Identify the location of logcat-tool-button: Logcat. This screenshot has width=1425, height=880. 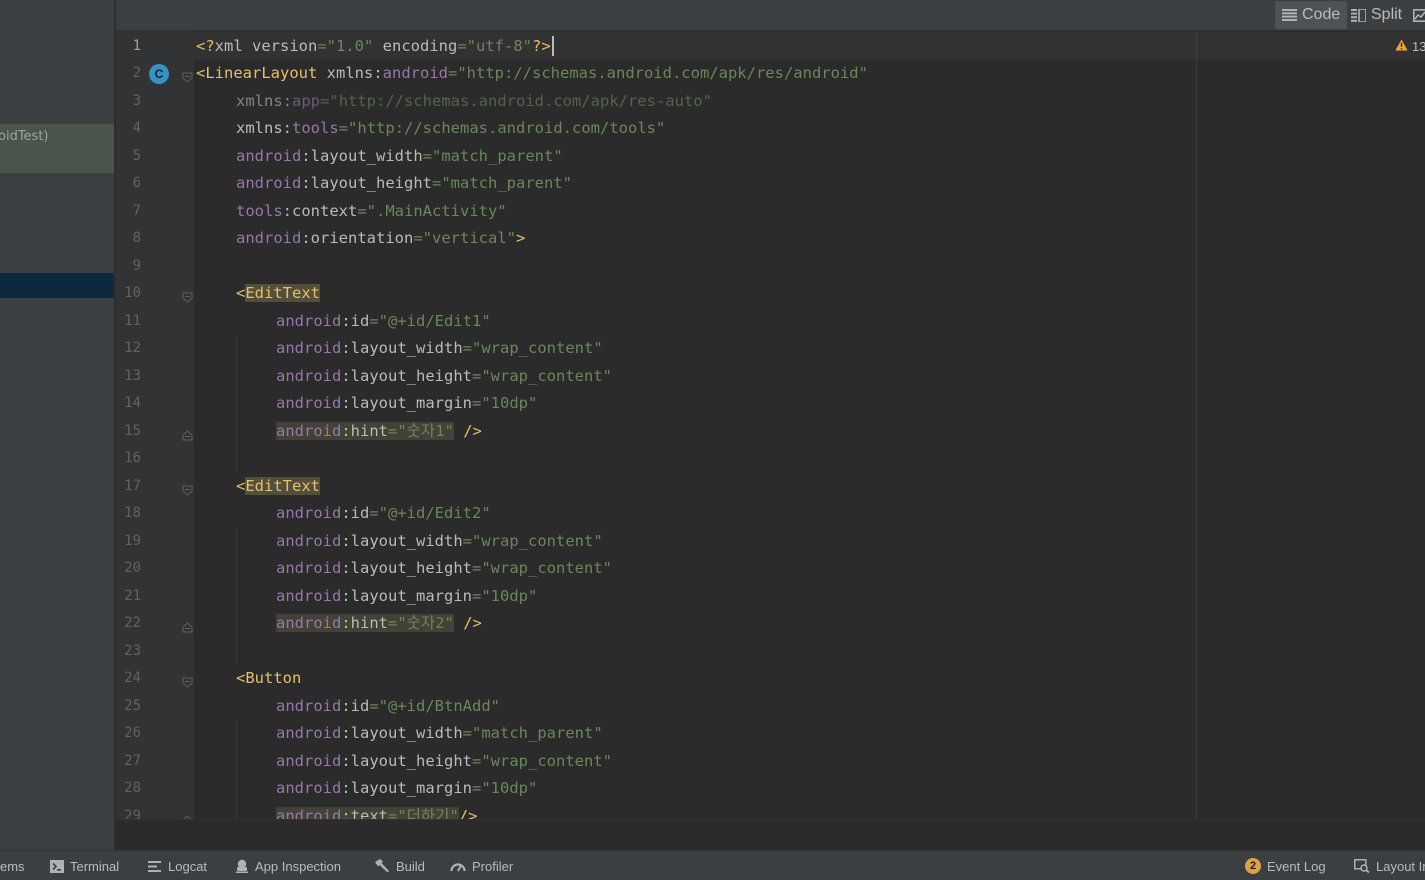
(177, 865).